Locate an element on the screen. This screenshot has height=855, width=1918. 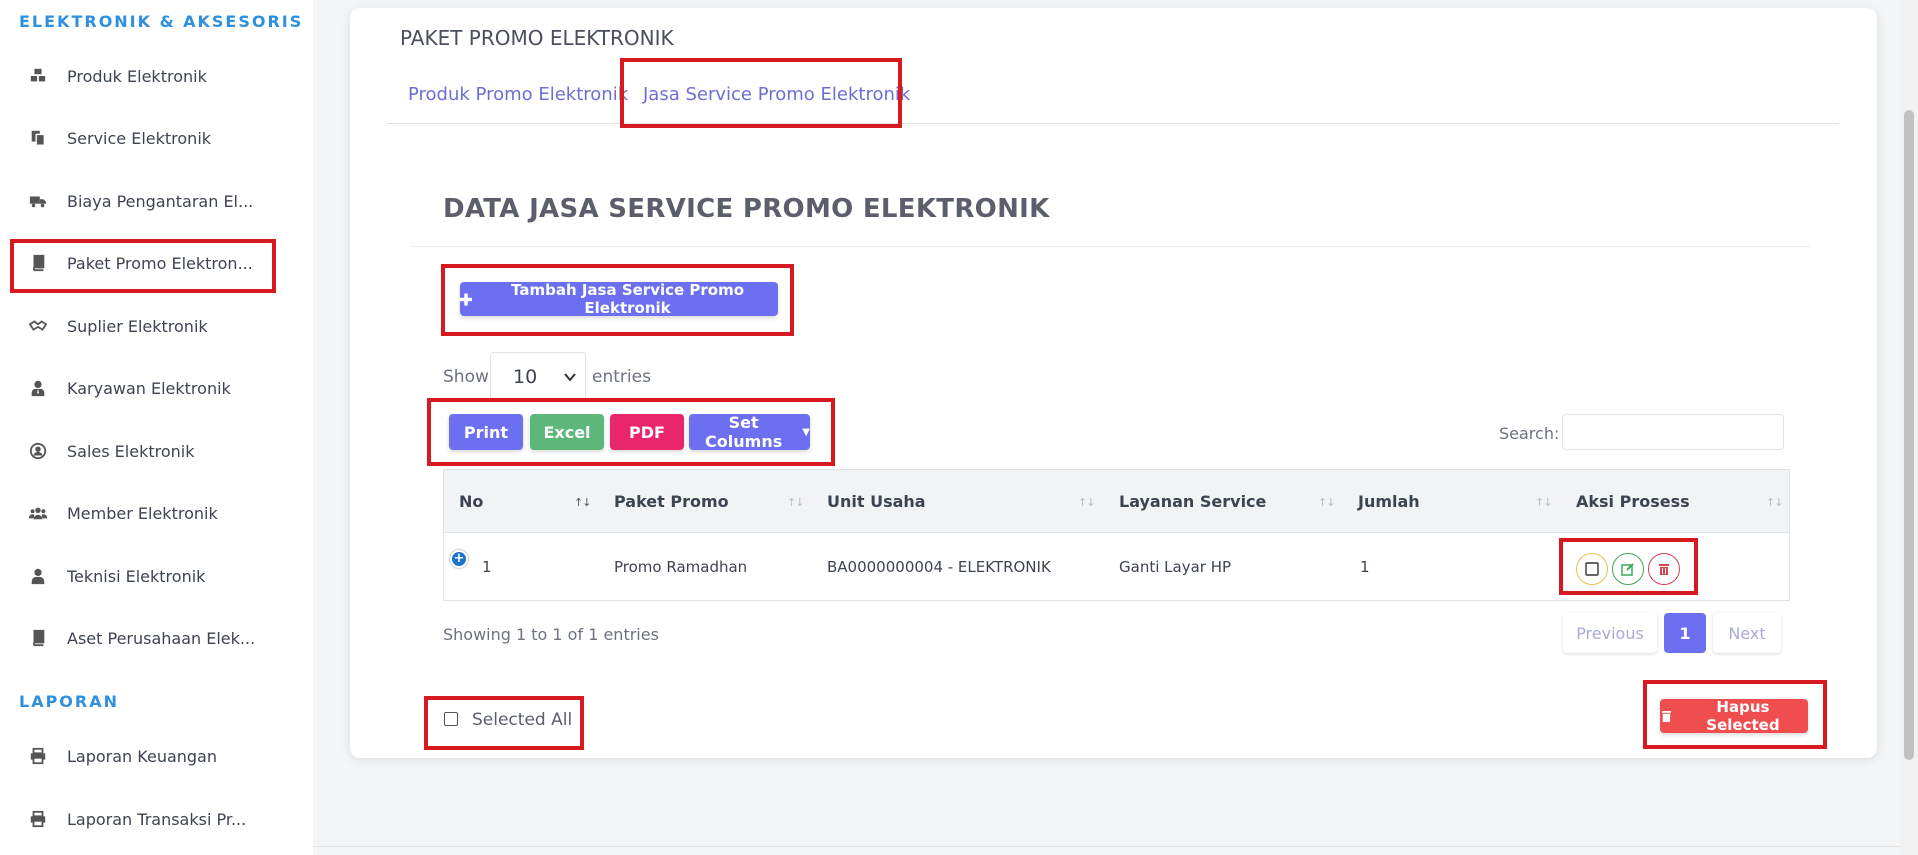
sidebar-item-produk-elektronik: Produk Elektronik is located at coordinates (153, 76).